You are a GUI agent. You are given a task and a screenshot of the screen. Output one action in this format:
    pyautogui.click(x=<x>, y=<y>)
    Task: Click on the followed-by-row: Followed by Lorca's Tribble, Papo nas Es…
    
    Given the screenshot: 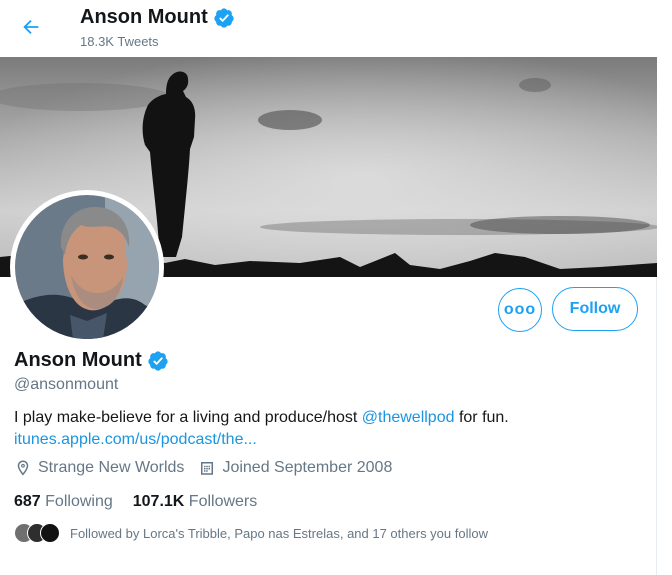 What is the action you would take?
    pyautogui.click(x=251, y=533)
    